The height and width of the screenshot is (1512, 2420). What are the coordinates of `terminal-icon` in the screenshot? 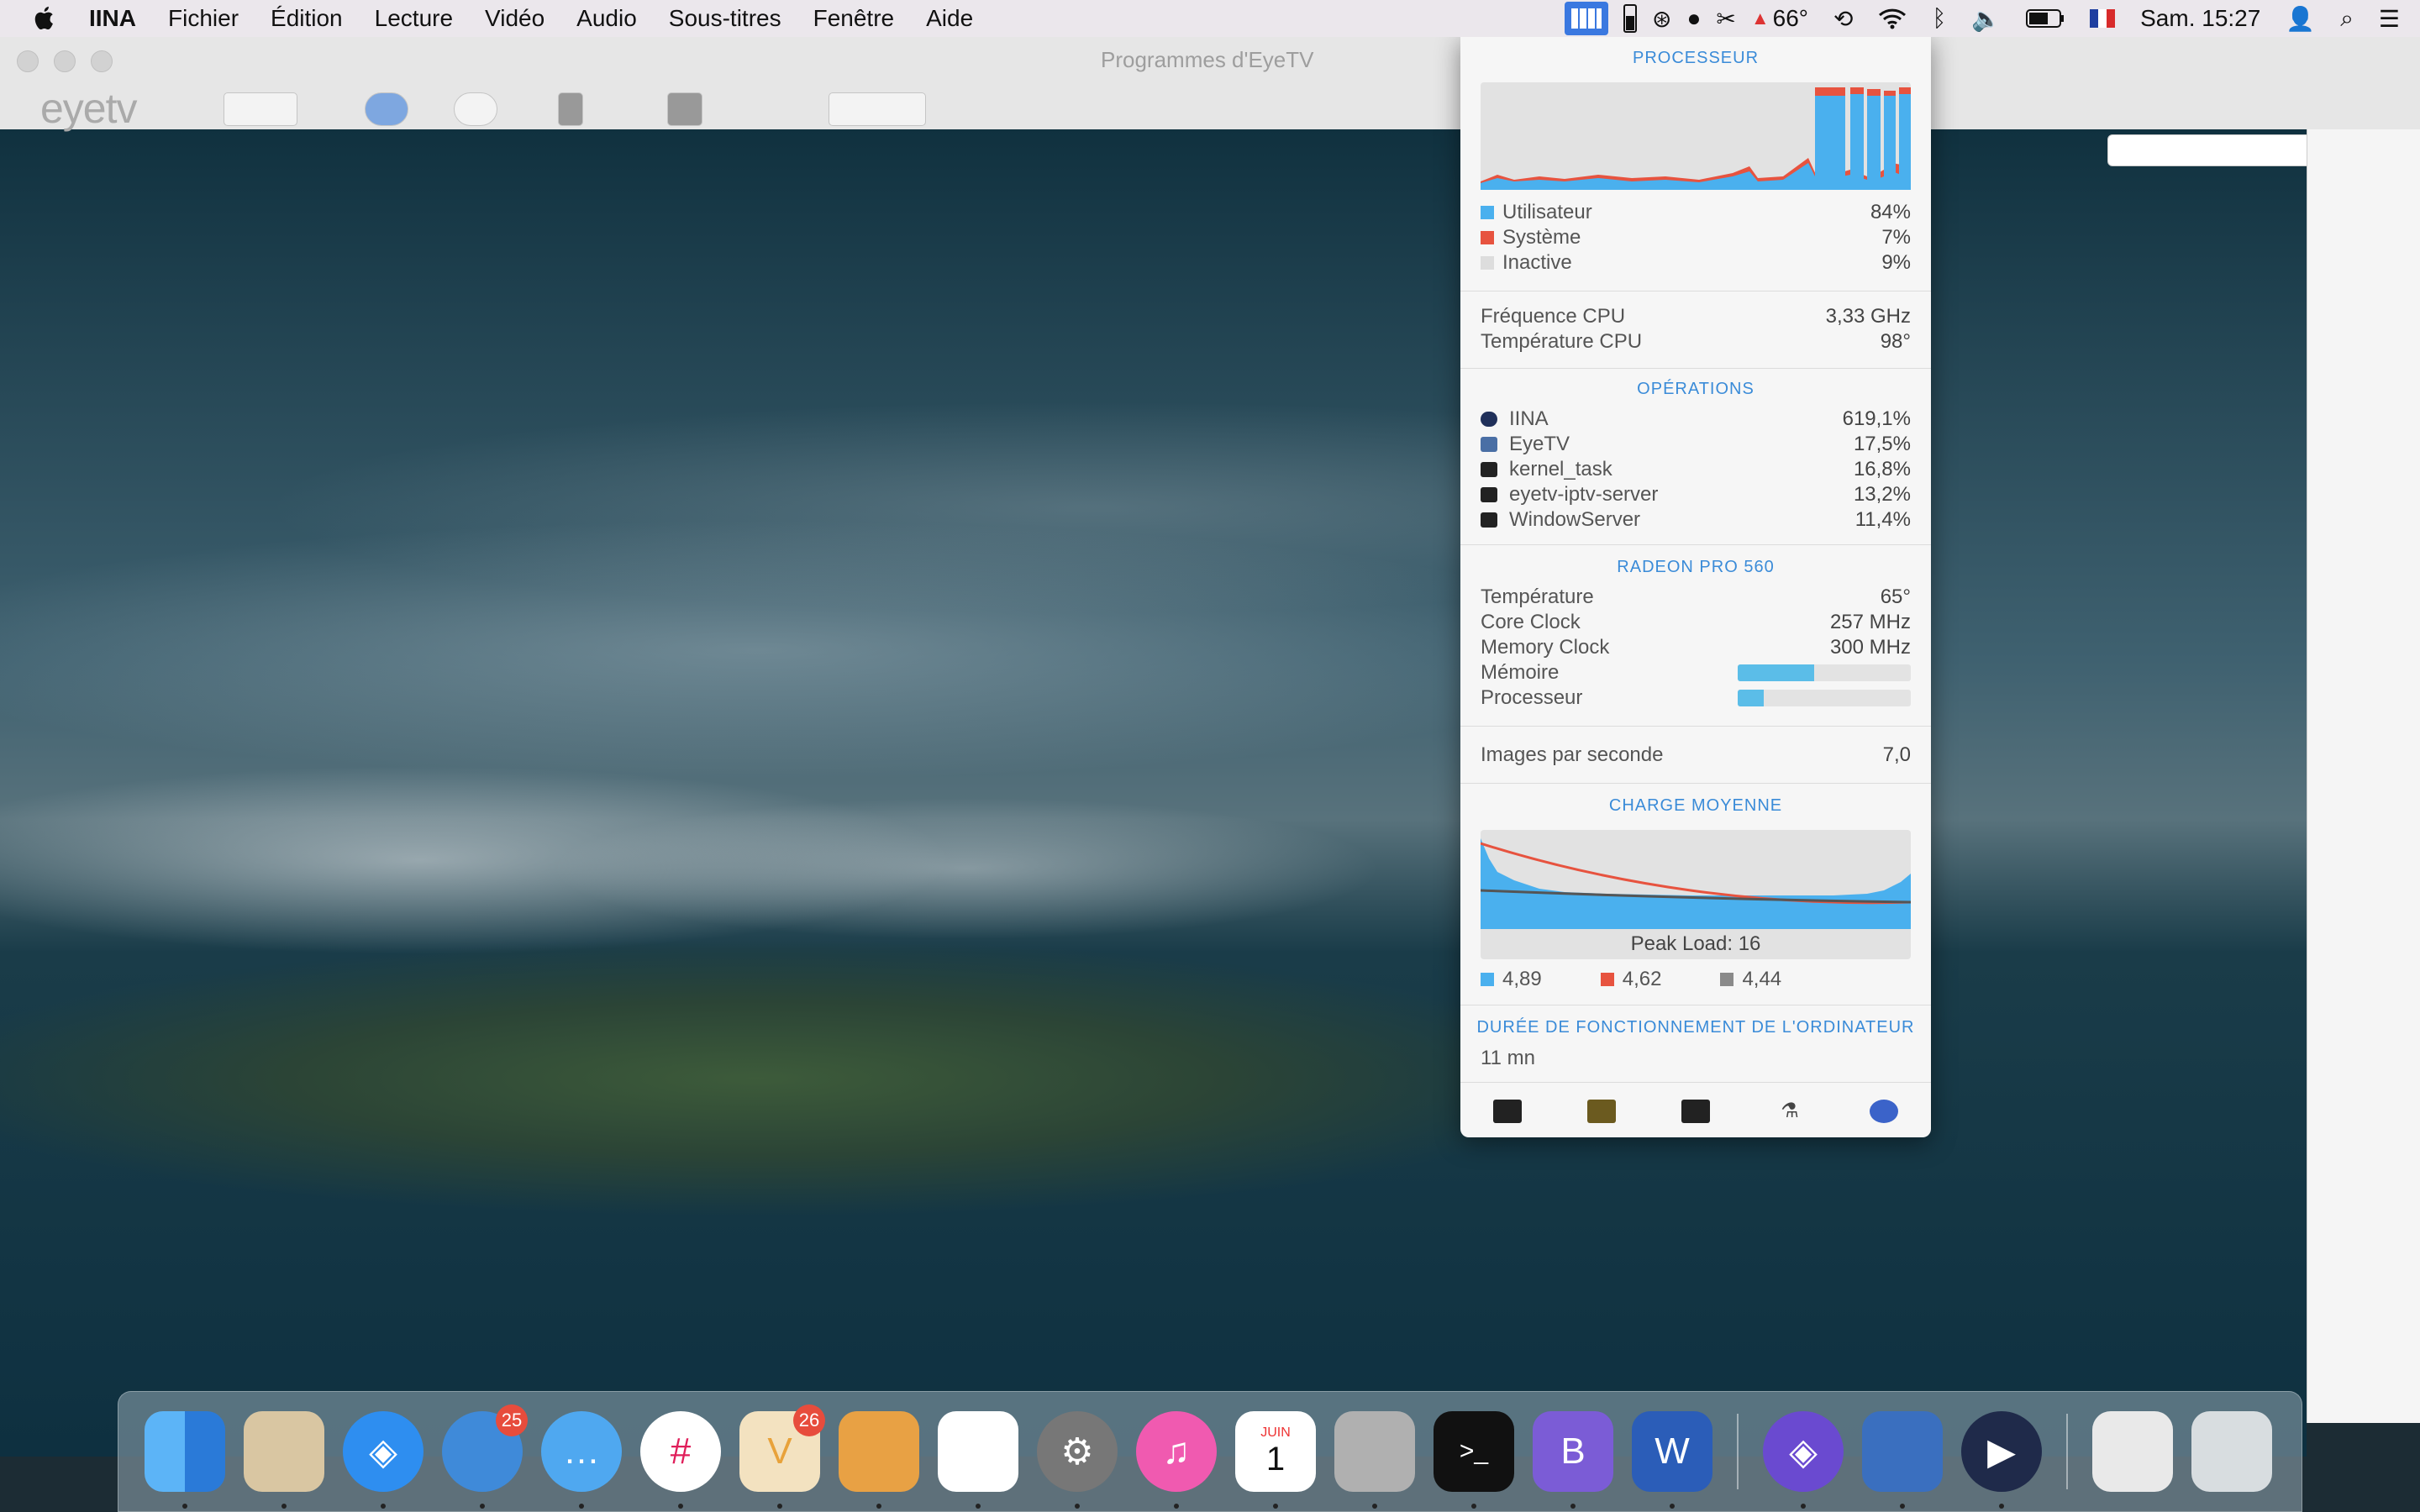 It's located at (1695, 1111).